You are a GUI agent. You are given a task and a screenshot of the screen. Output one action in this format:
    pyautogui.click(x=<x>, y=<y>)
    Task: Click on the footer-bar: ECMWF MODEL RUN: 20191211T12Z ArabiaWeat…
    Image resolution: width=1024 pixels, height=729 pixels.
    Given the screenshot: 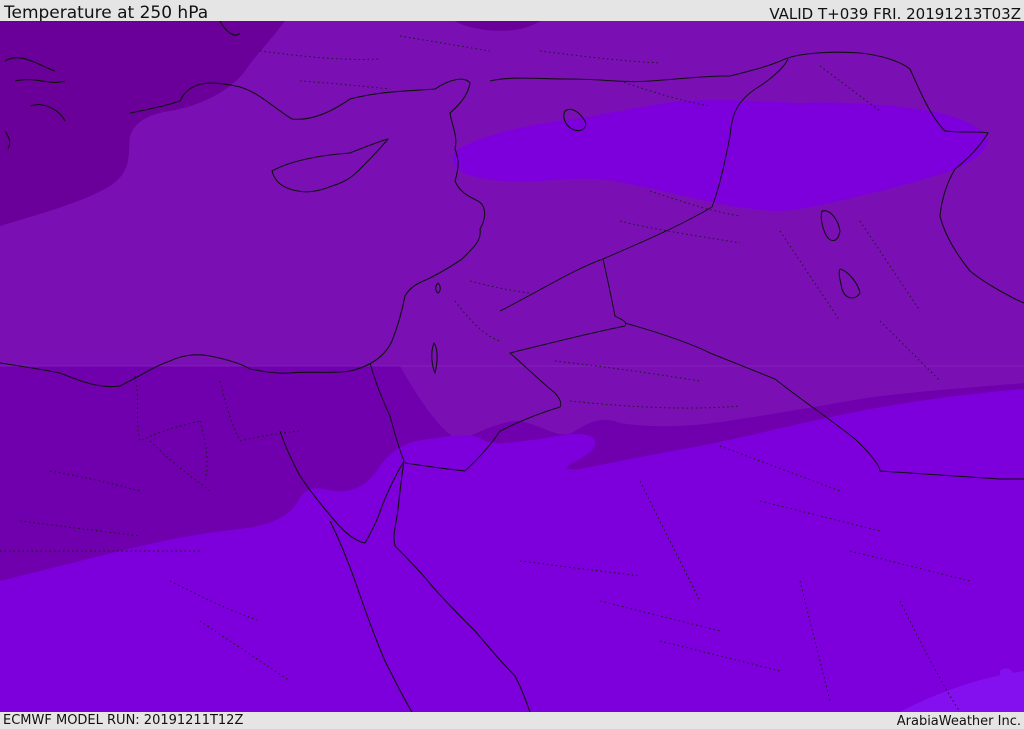 What is the action you would take?
    pyautogui.click(x=512, y=720)
    